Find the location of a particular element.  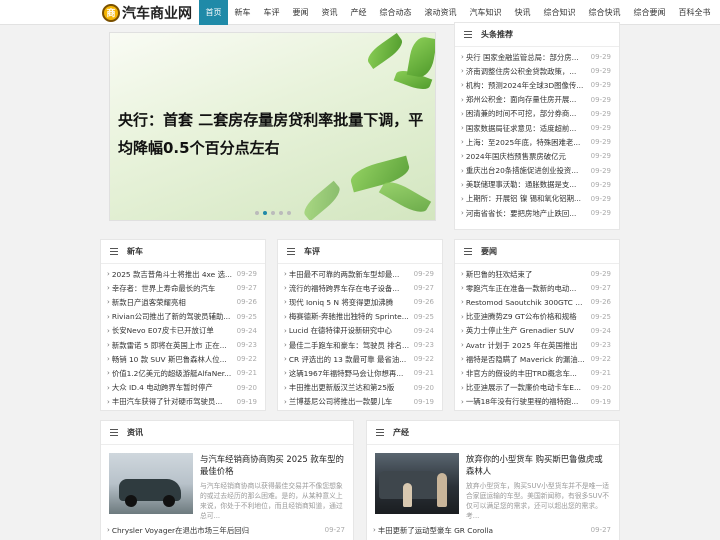

list-item: › 斯巴鲁的狂欢结束了 09-29 is located at coordinates (536, 274).